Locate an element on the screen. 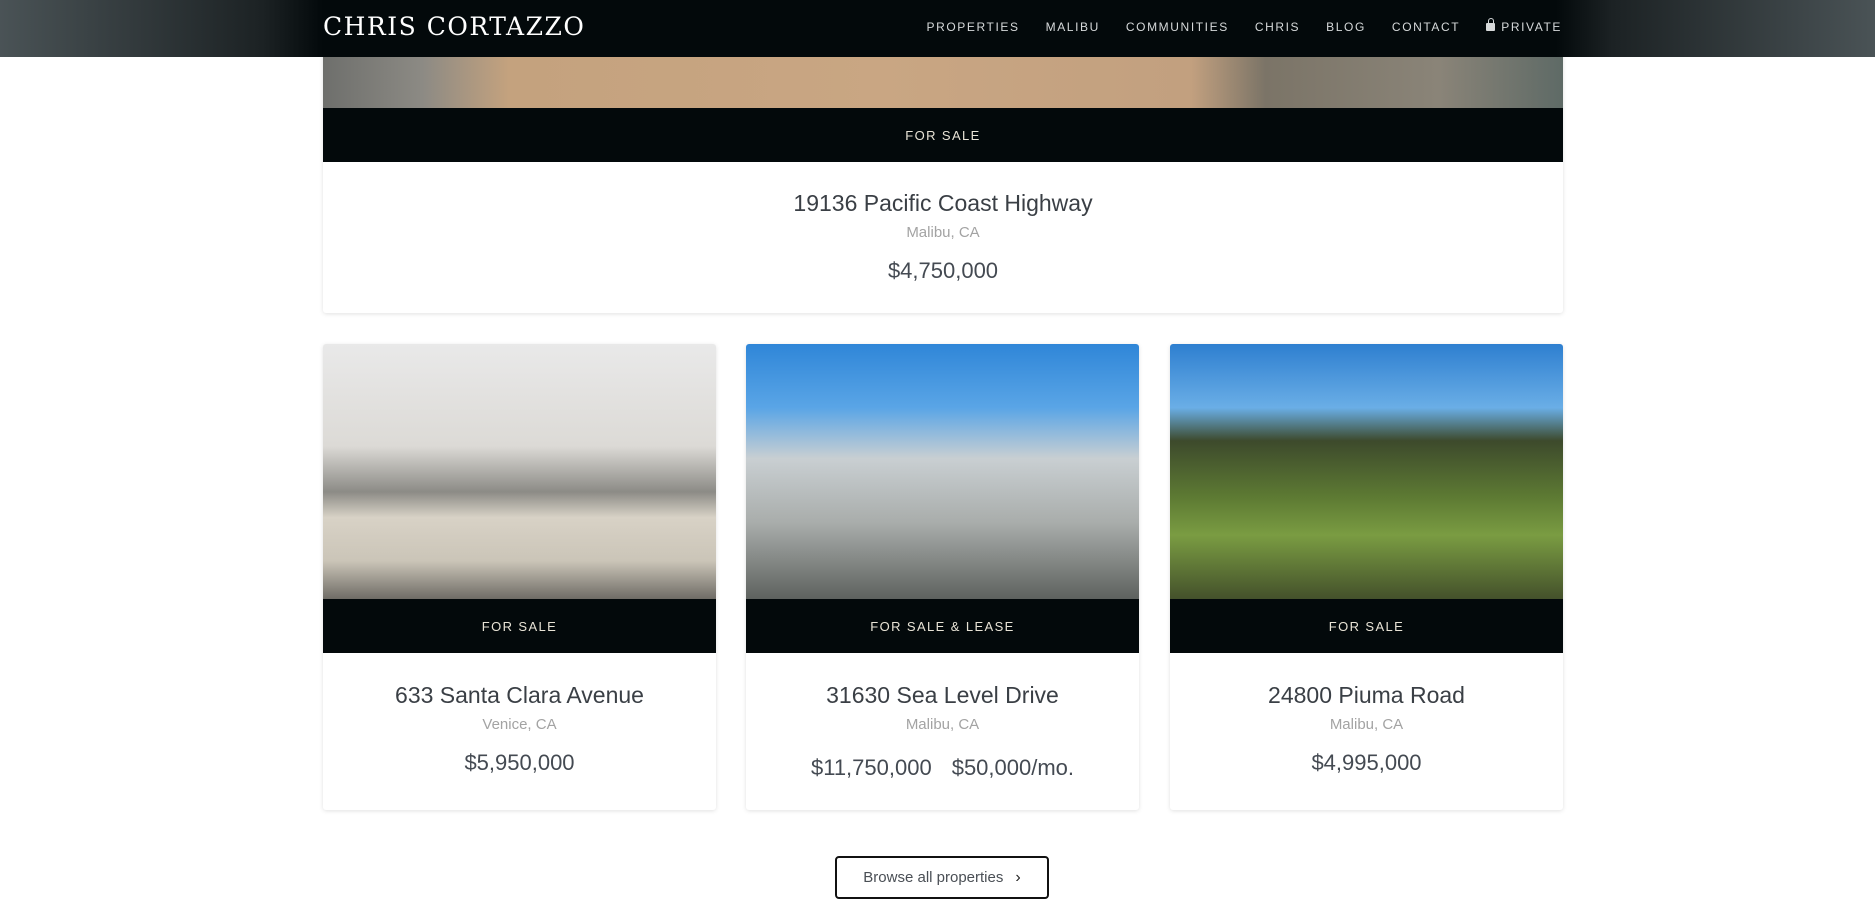 This screenshot has height=909, width=1875. nav-blog: BLOG is located at coordinates (1346, 27).